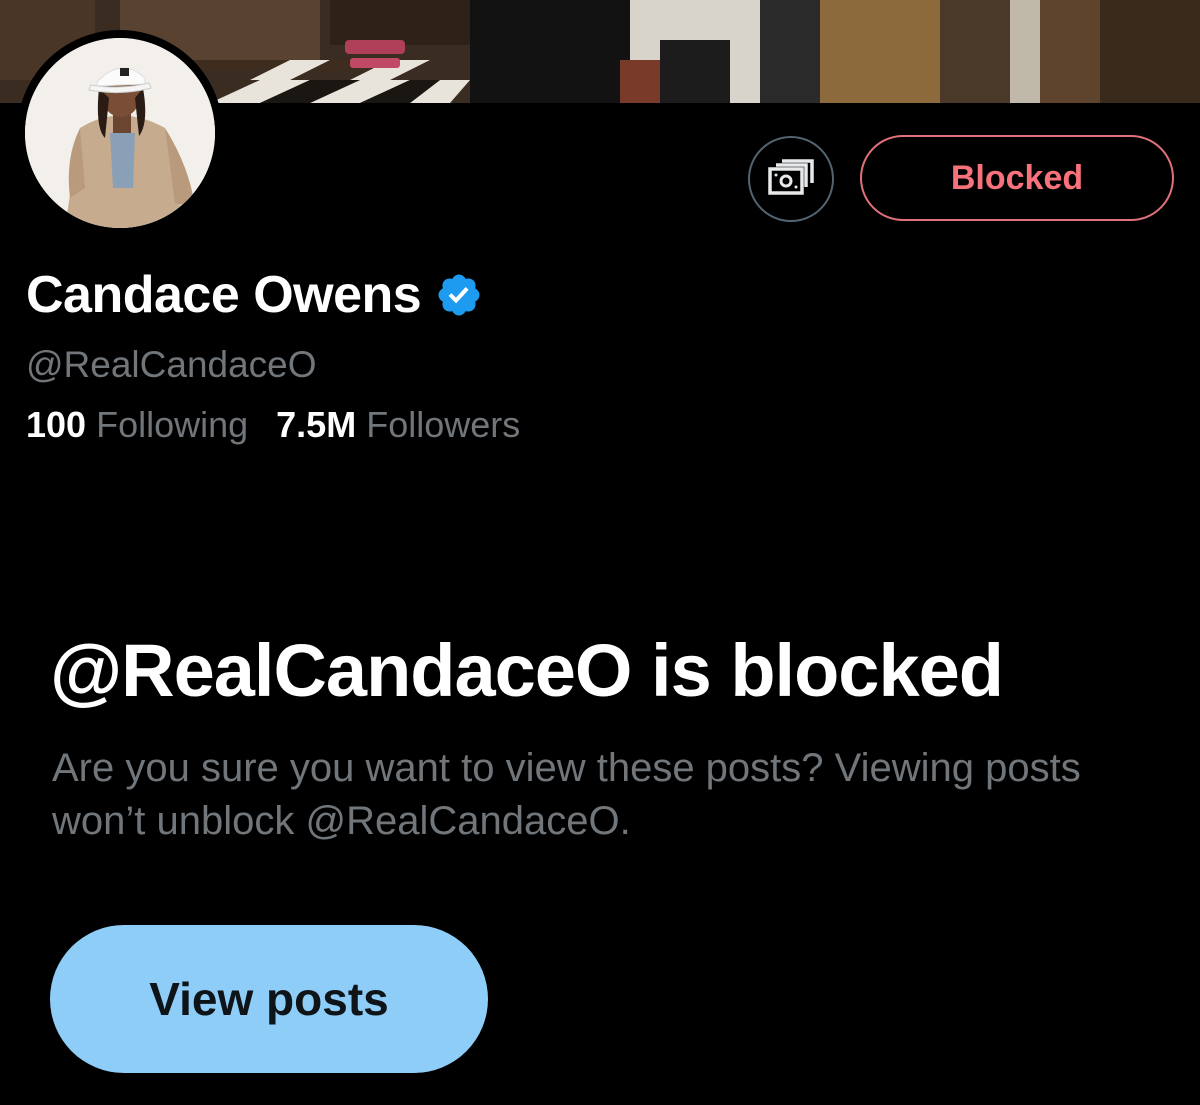 The width and height of the screenshot is (1200, 1105). What do you see at coordinates (443, 424) in the screenshot?
I see `followers-label: Followers` at bounding box center [443, 424].